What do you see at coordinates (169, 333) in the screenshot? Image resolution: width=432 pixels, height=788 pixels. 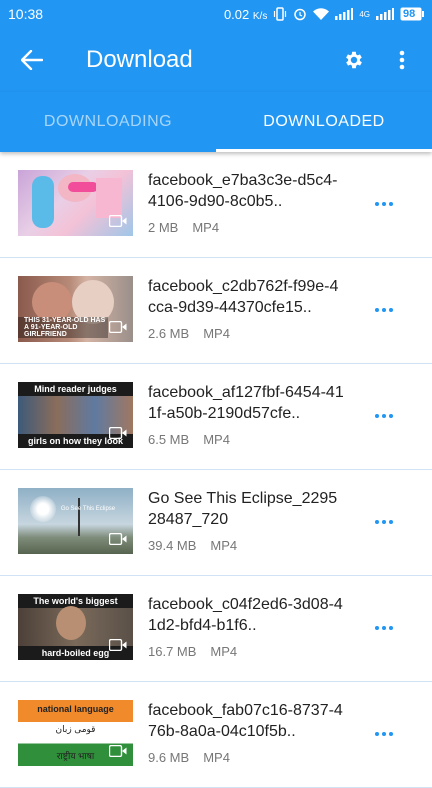 I see `file-size: 2.6 MB` at bounding box center [169, 333].